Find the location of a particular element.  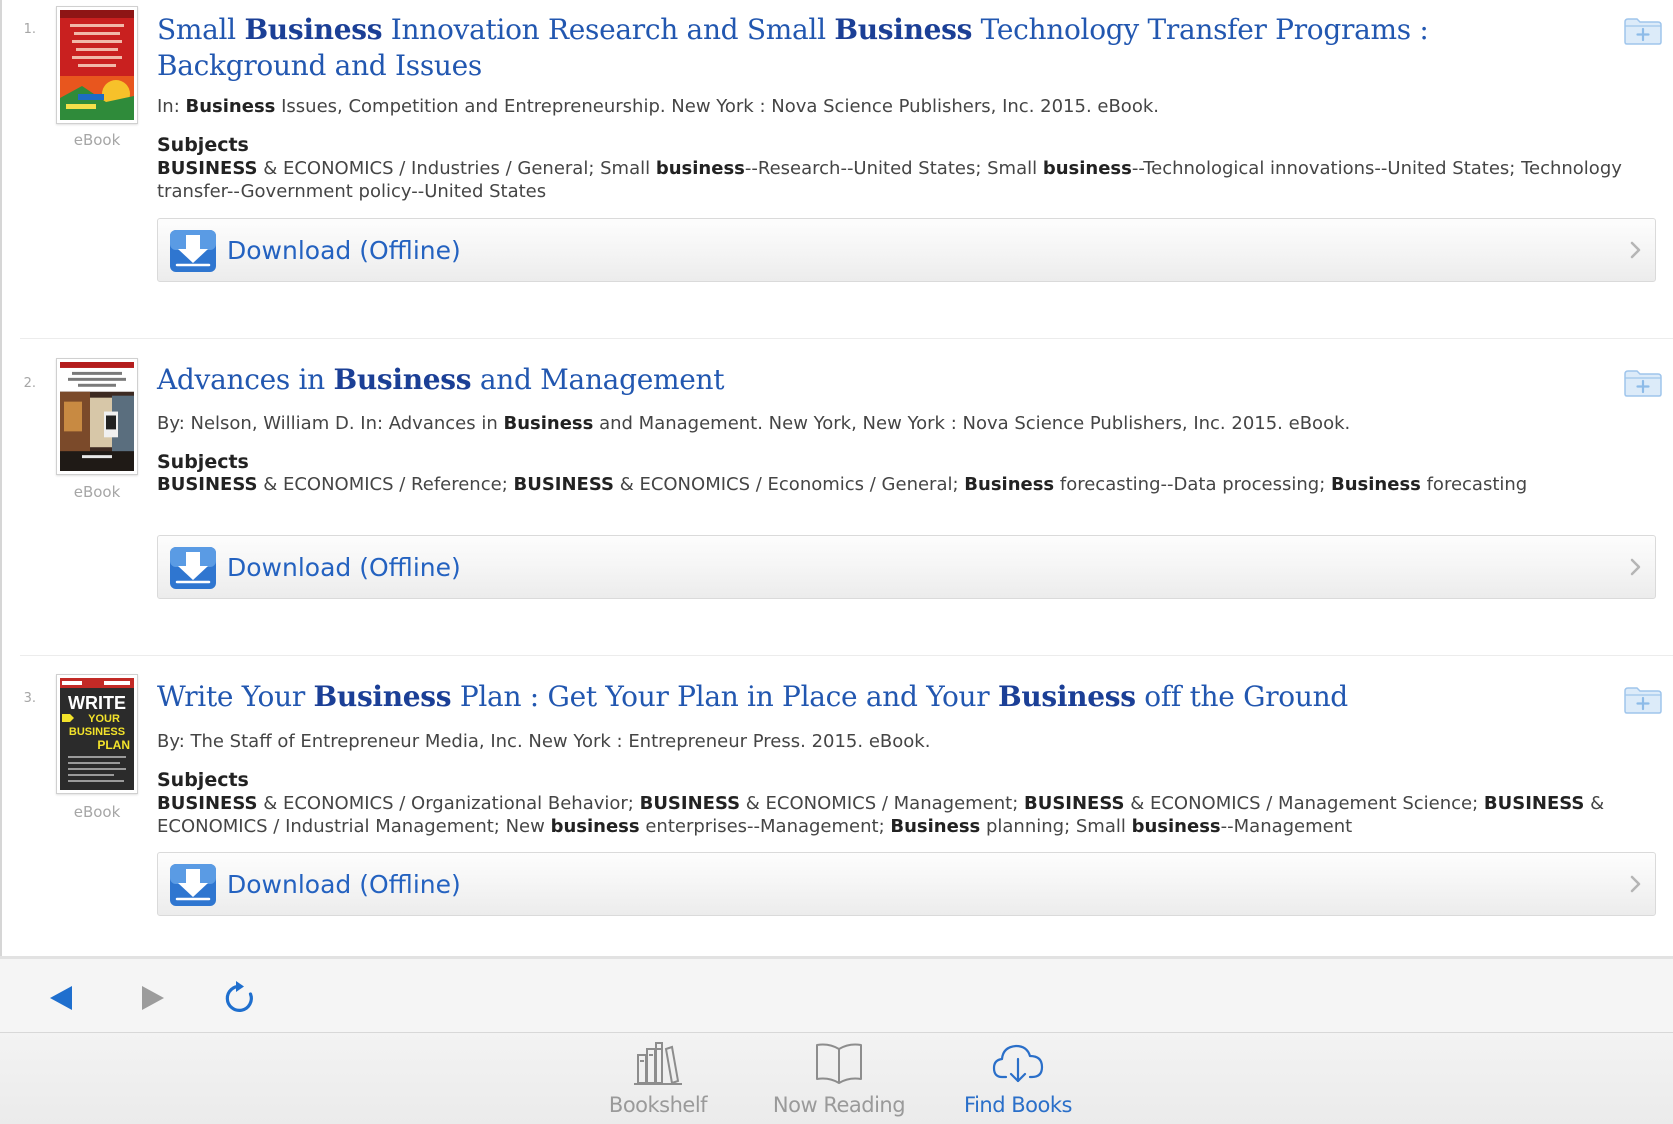

cover-word-plan: PLAN is located at coordinates (113, 745).